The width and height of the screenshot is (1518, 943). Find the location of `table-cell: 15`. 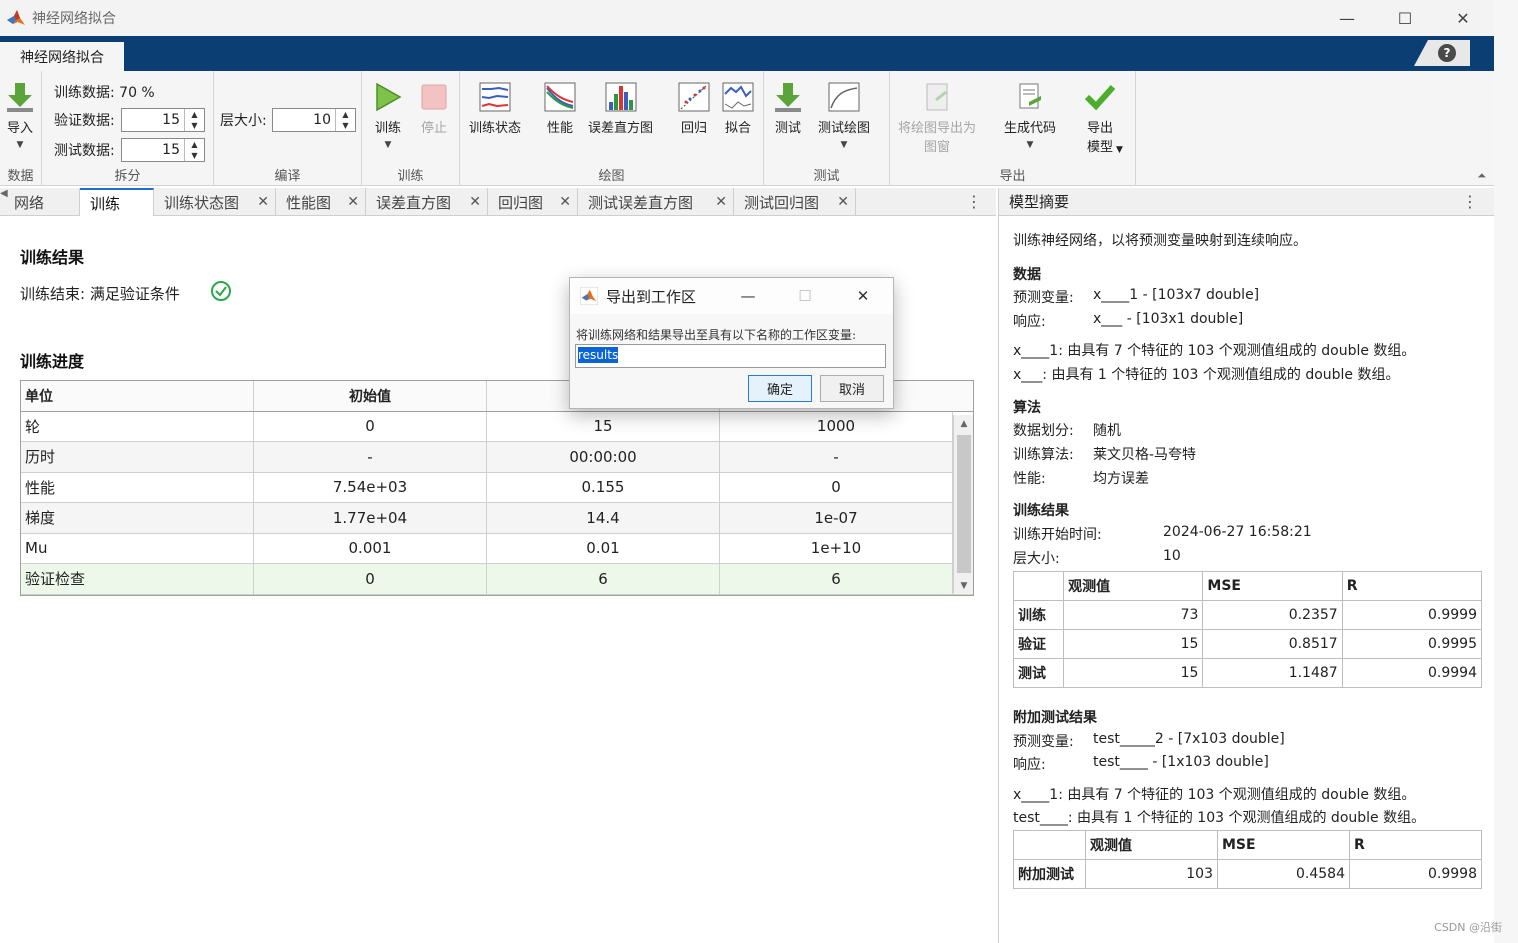

table-cell: 15 is located at coordinates (1133, 673).